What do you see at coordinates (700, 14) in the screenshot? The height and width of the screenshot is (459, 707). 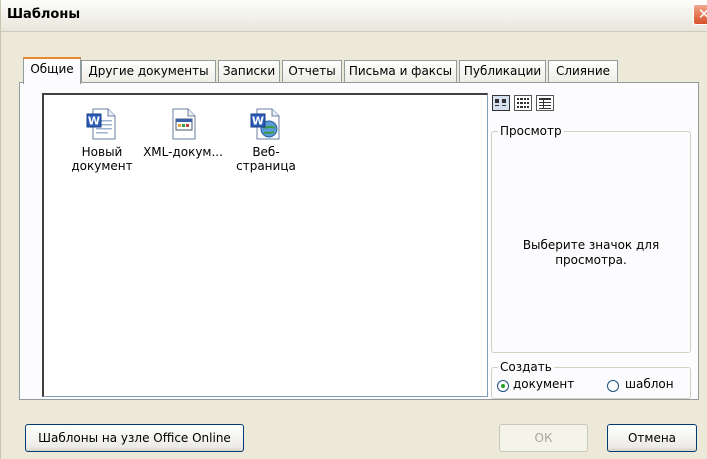 I see `close-icon: ✕` at bounding box center [700, 14].